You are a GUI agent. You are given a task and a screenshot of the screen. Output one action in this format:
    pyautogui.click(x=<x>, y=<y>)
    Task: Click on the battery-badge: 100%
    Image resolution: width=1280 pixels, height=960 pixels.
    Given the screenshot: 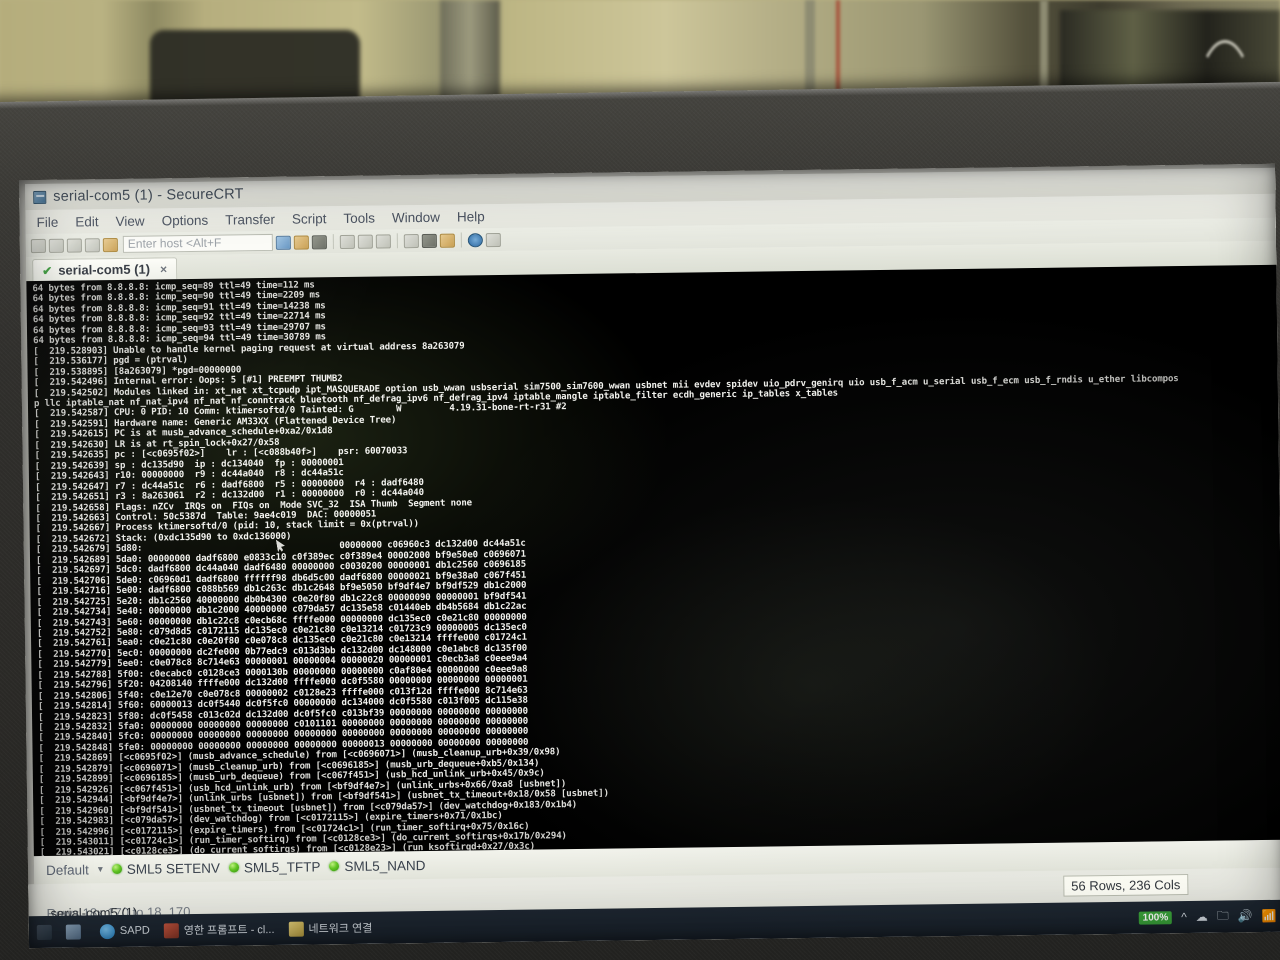 What is the action you would take?
    pyautogui.click(x=1155, y=917)
    